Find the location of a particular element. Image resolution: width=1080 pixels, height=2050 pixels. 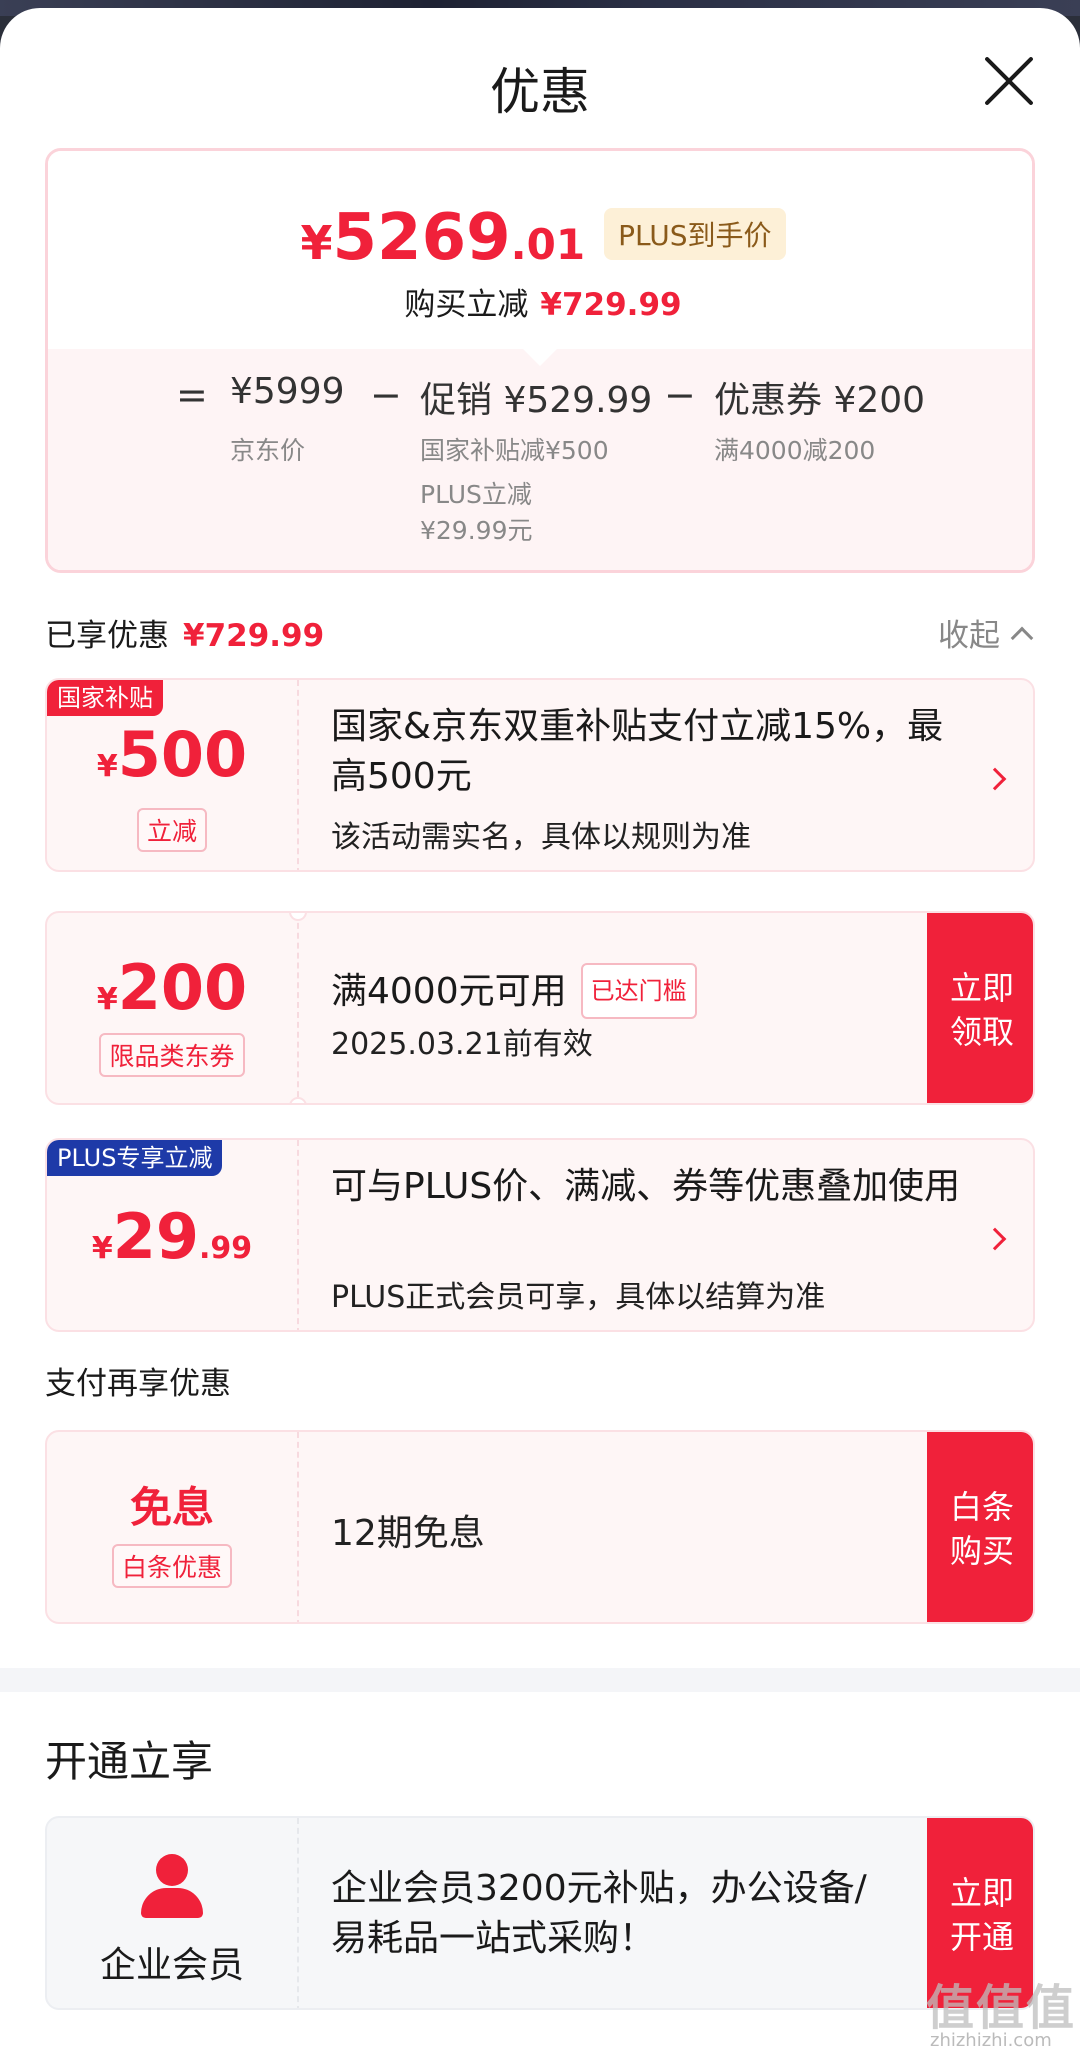

coupon-pill: 限品类东券 is located at coordinates (172, 1055).